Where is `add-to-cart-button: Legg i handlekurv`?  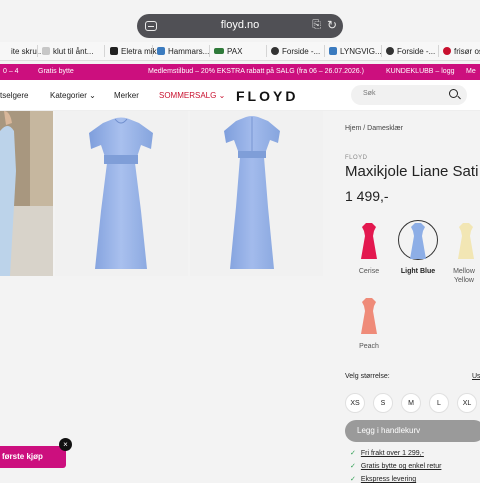 add-to-cart-button: Legg i handlekurv is located at coordinates (412, 431).